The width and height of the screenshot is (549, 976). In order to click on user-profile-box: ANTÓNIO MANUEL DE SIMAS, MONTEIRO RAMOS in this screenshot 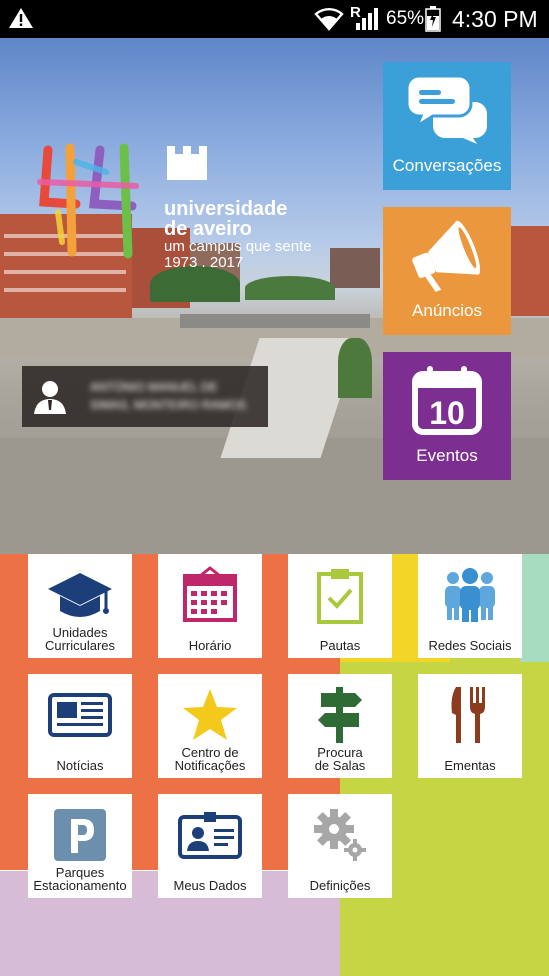, I will do `click(145, 396)`.